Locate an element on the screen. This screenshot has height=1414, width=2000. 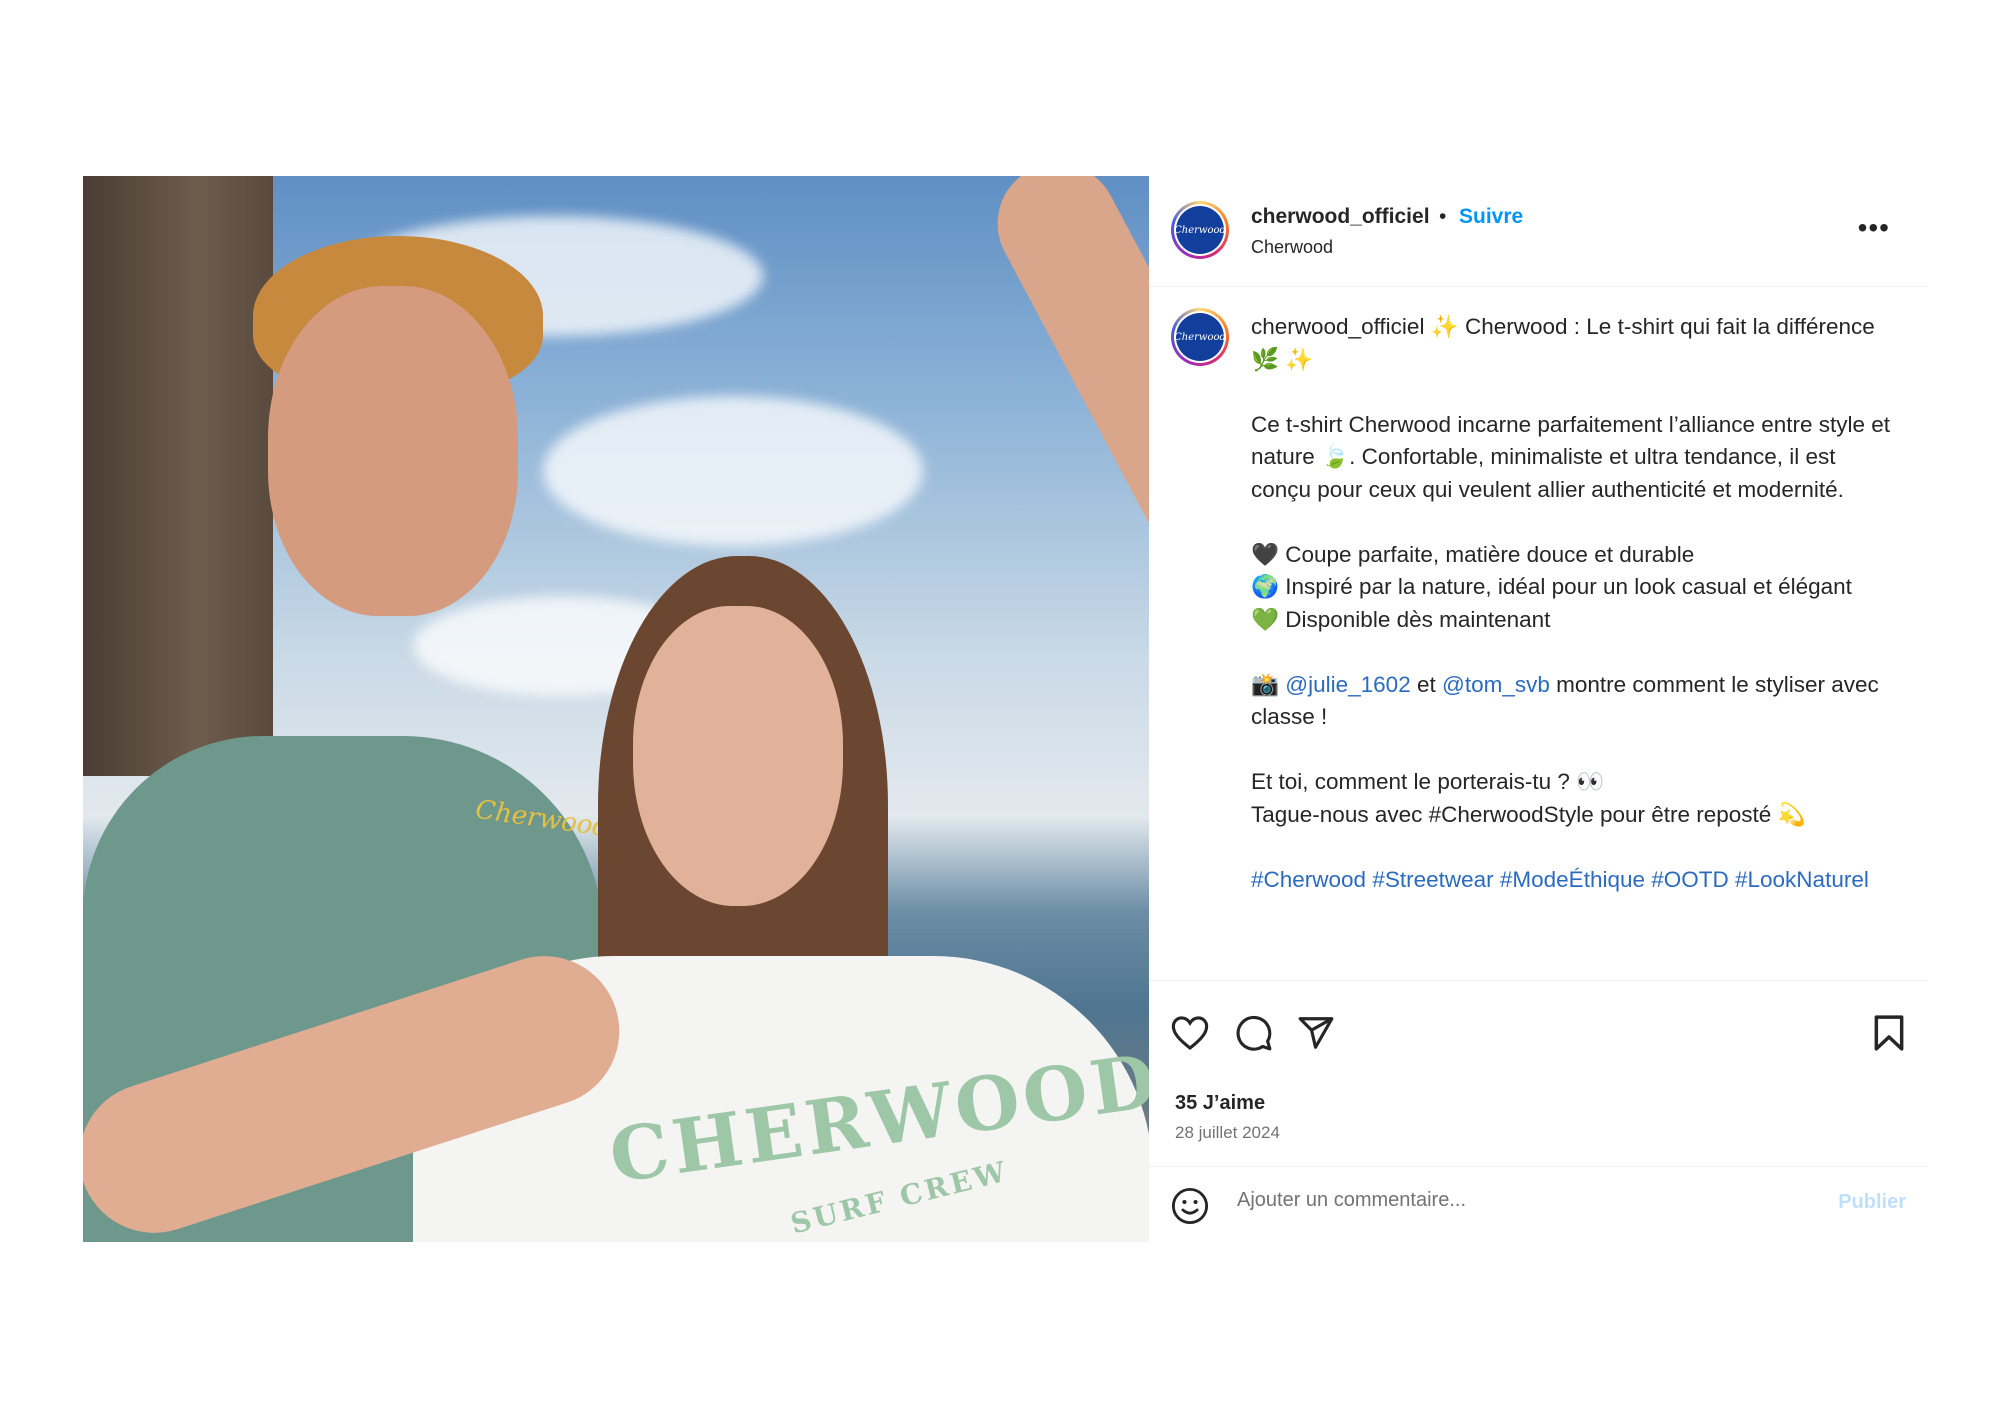
raised-hand is located at coordinates (1062, 373).